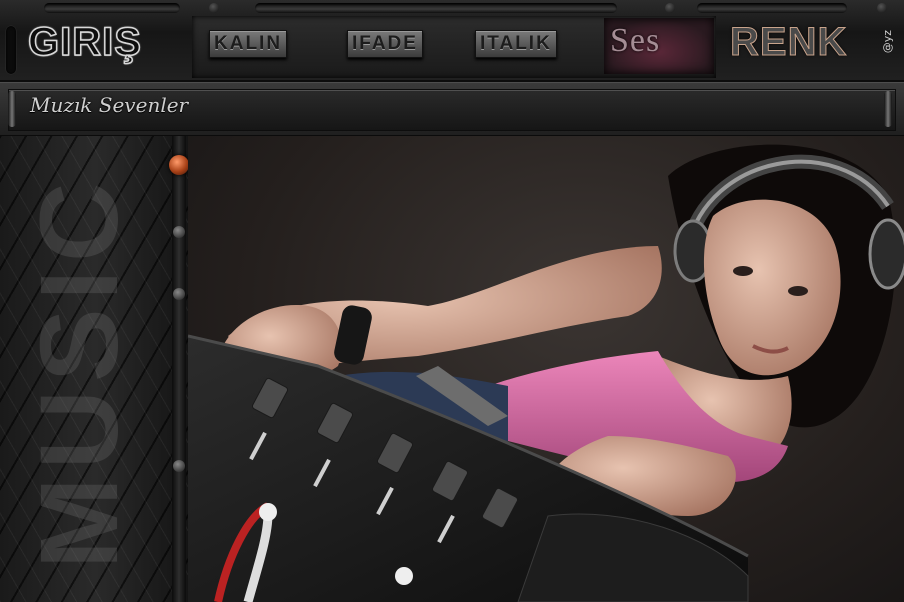  Describe the element at coordinates (12, 109) in the screenshot. I see `title-bar-left-cap` at that location.